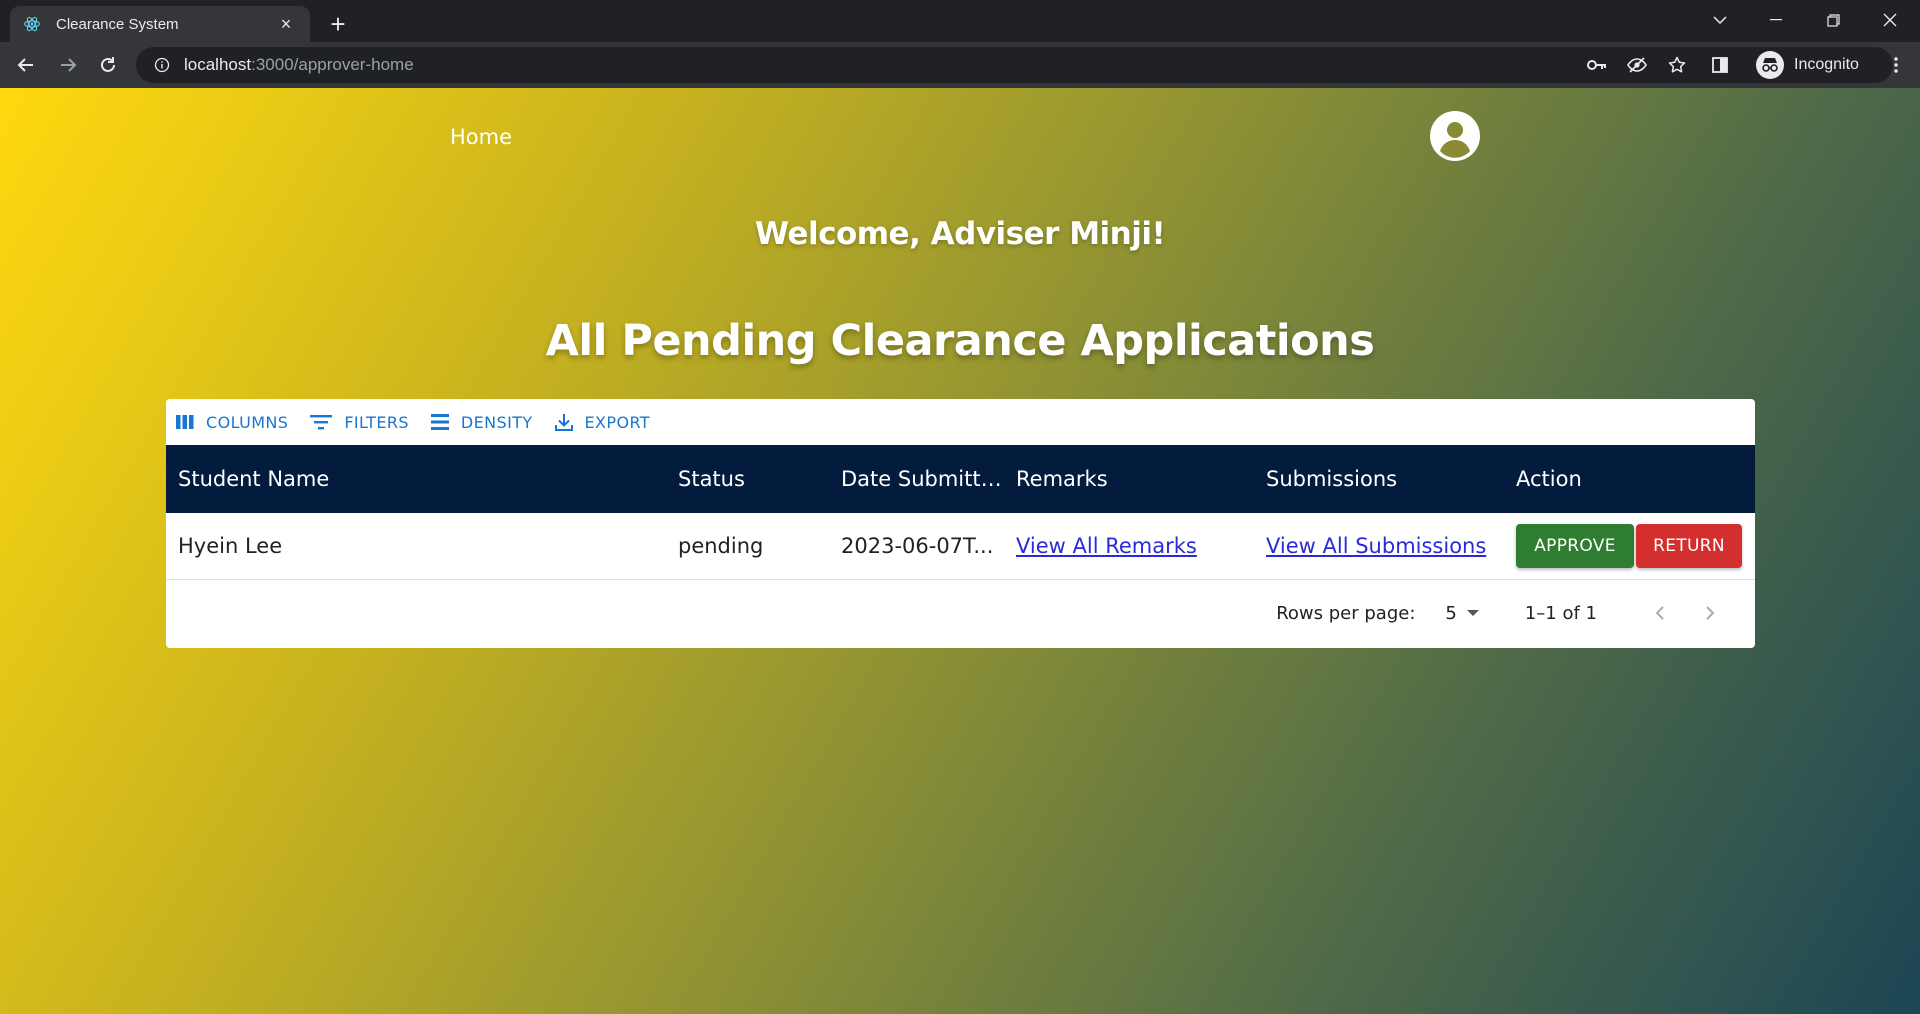 The width and height of the screenshot is (1920, 1014). I want to click on rows-per-page-value: 5, so click(1451, 613).